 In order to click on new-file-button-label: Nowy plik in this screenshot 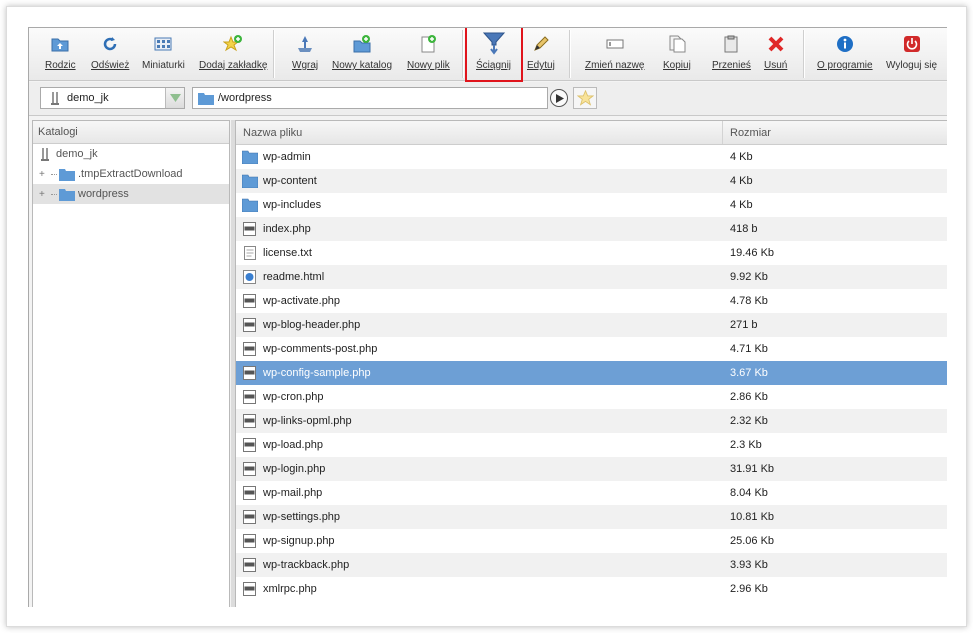, I will do `click(428, 65)`.